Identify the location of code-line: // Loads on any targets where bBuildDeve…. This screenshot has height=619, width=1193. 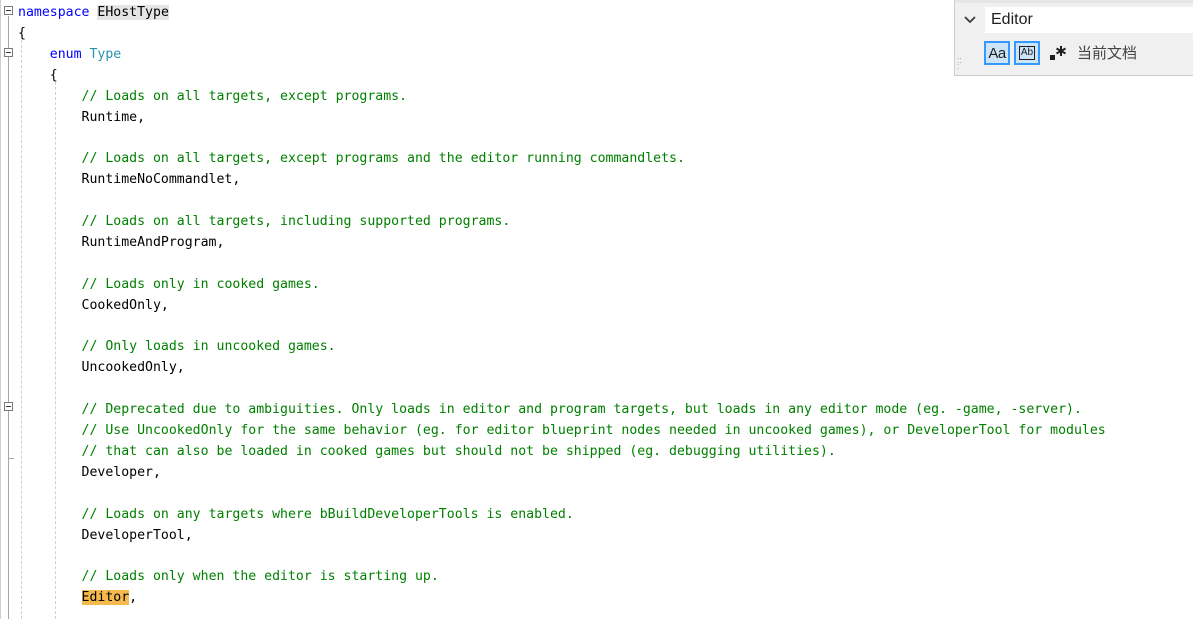
(296, 514).